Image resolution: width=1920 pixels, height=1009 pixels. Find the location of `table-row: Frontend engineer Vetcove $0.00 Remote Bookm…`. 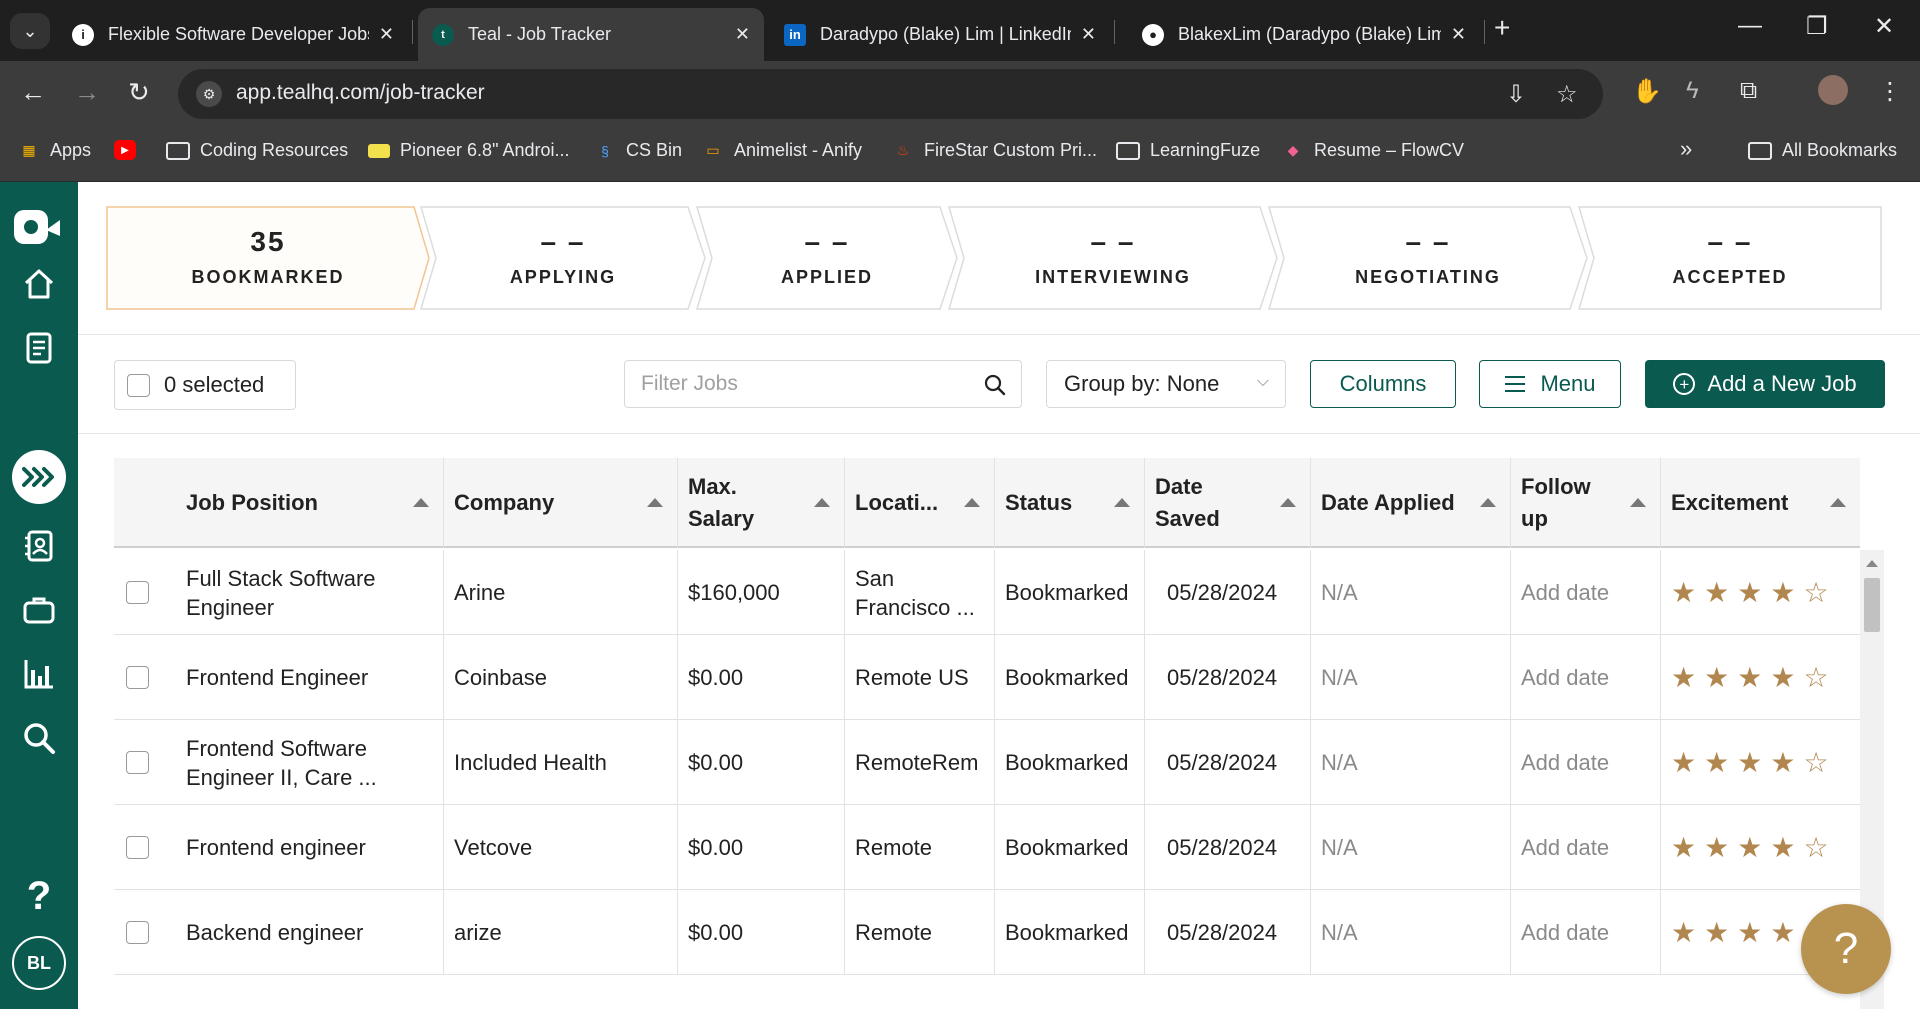

table-row: Frontend engineer Vetcove $0.00 Remote Bookm… is located at coordinates (987, 847).